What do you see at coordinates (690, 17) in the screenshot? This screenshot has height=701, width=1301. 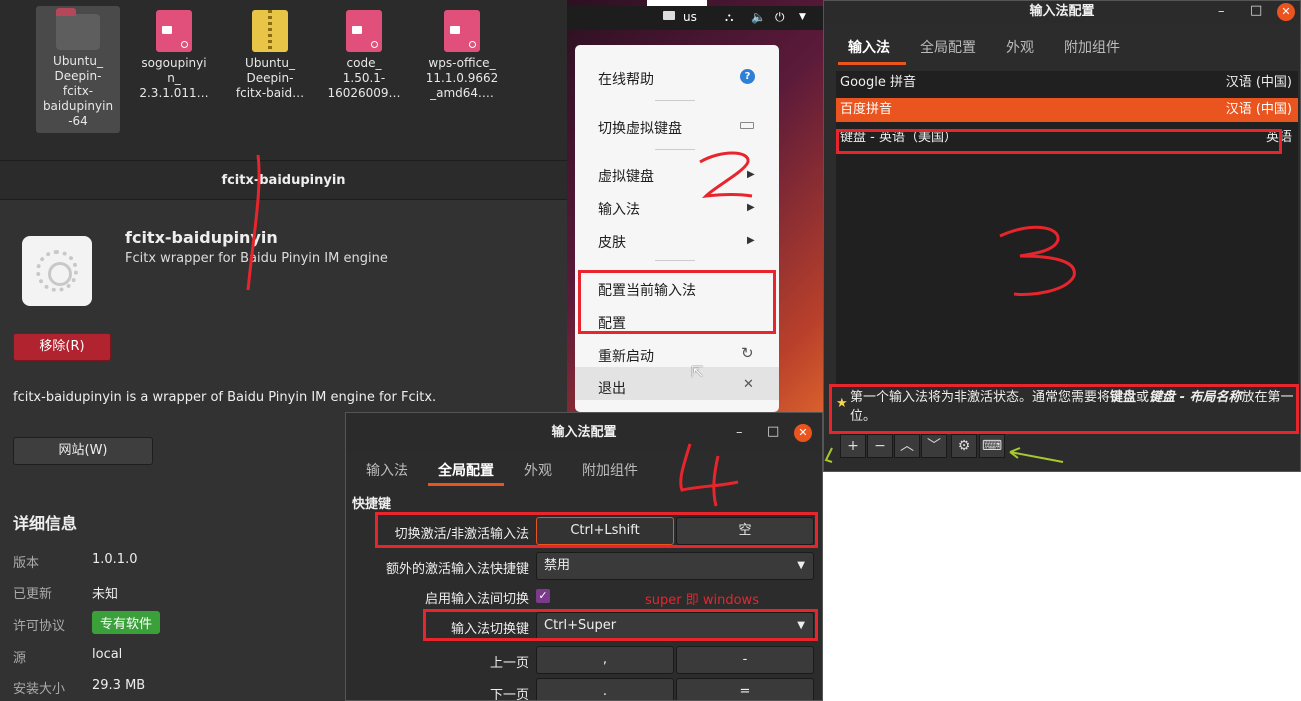 I see `keyboard-layout: us` at bounding box center [690, 17].